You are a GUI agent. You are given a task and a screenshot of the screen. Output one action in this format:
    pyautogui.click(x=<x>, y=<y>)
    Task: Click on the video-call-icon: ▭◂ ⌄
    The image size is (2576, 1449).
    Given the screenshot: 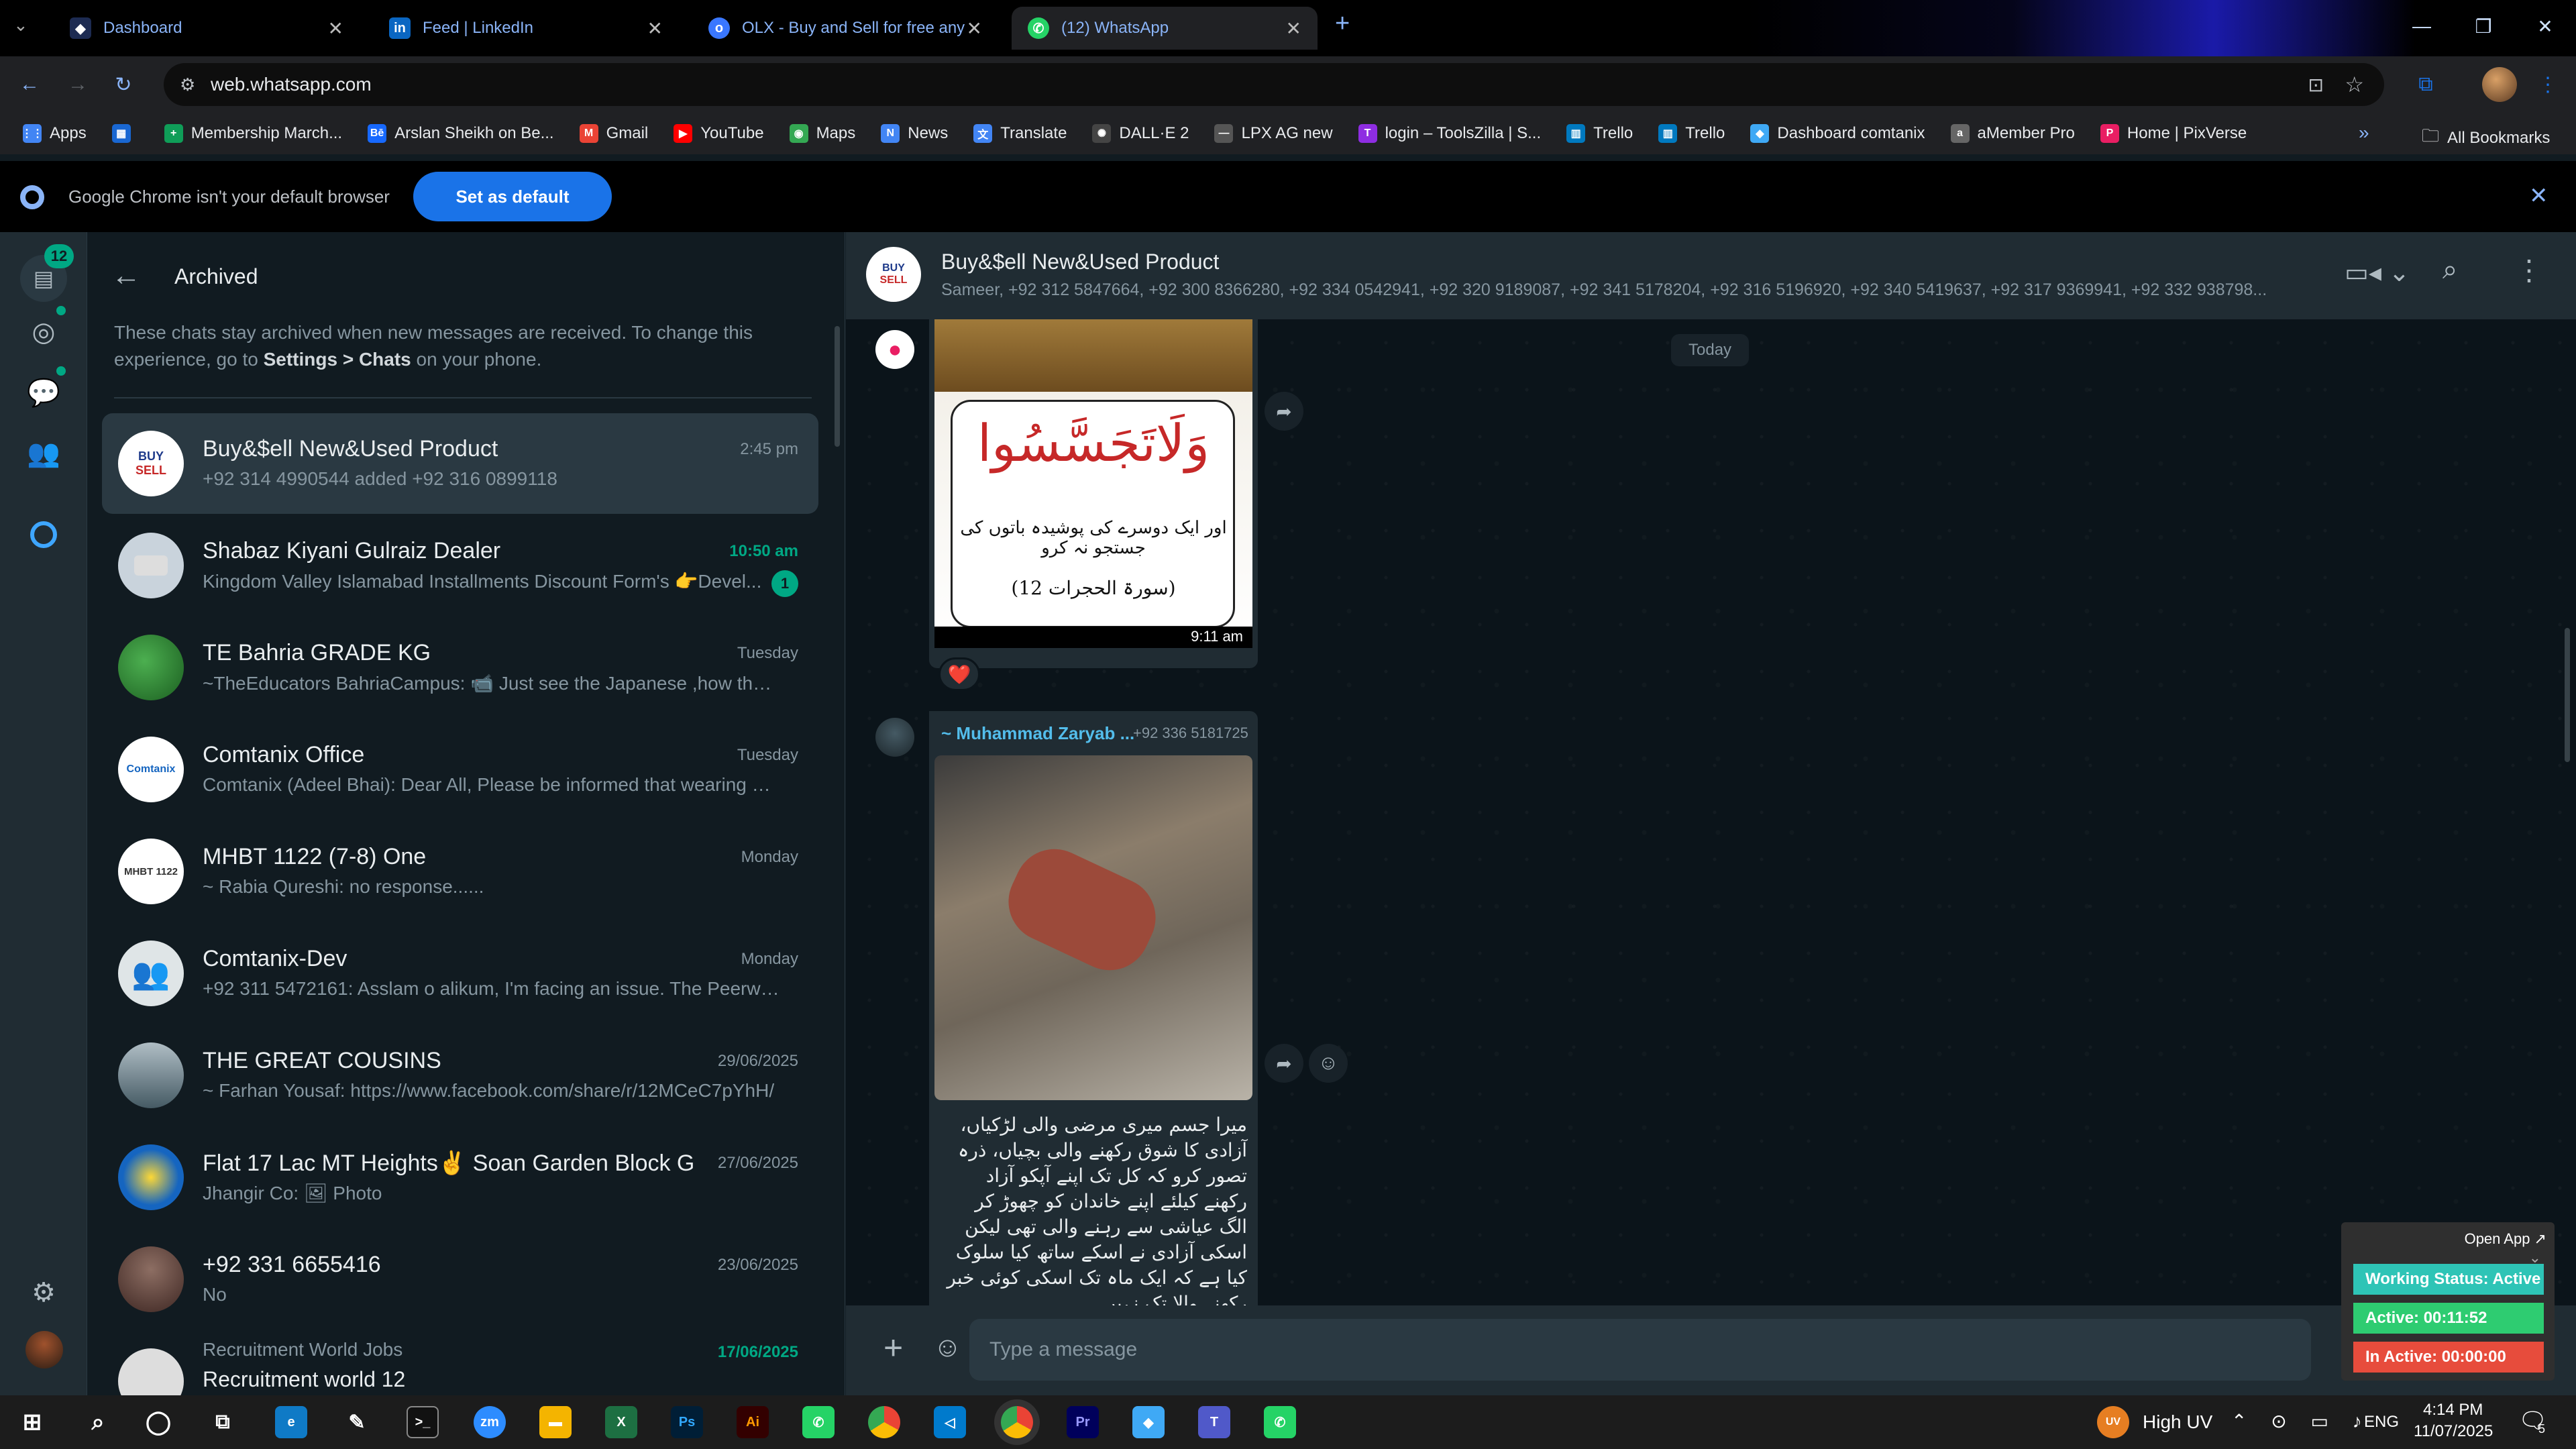 What is the action you would take?
    pyautogui.click(x=2377, y=273)
    